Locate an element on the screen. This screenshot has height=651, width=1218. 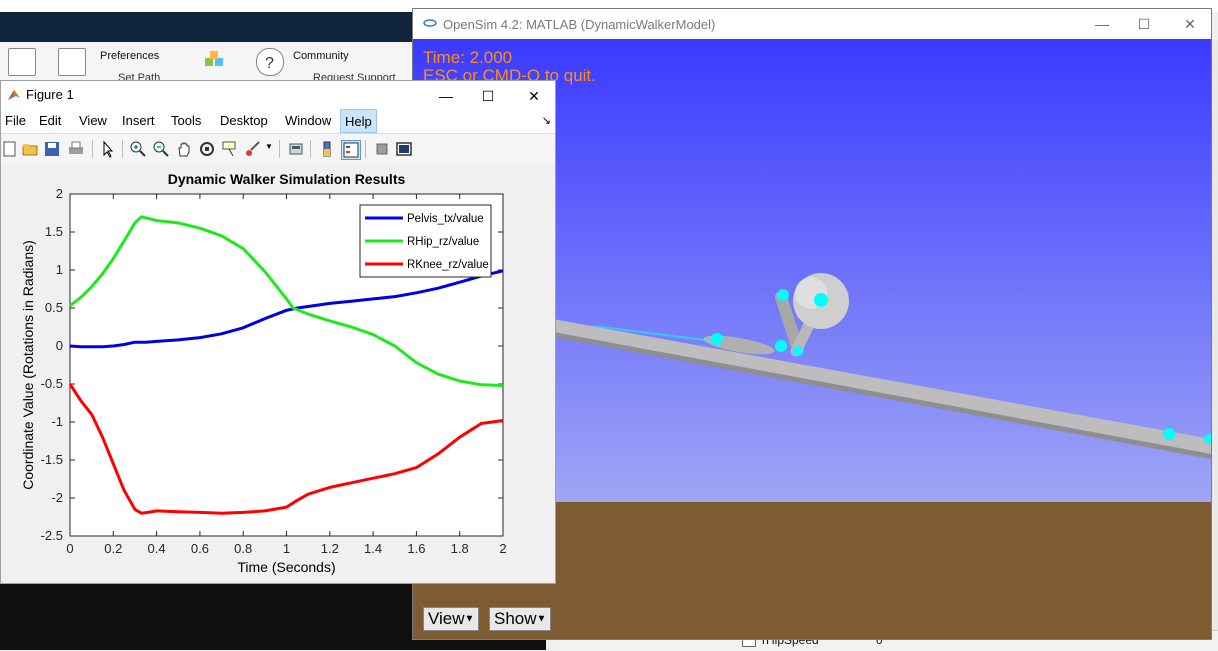
figure-title: Figure 1 is located at coordinates (50, 94).